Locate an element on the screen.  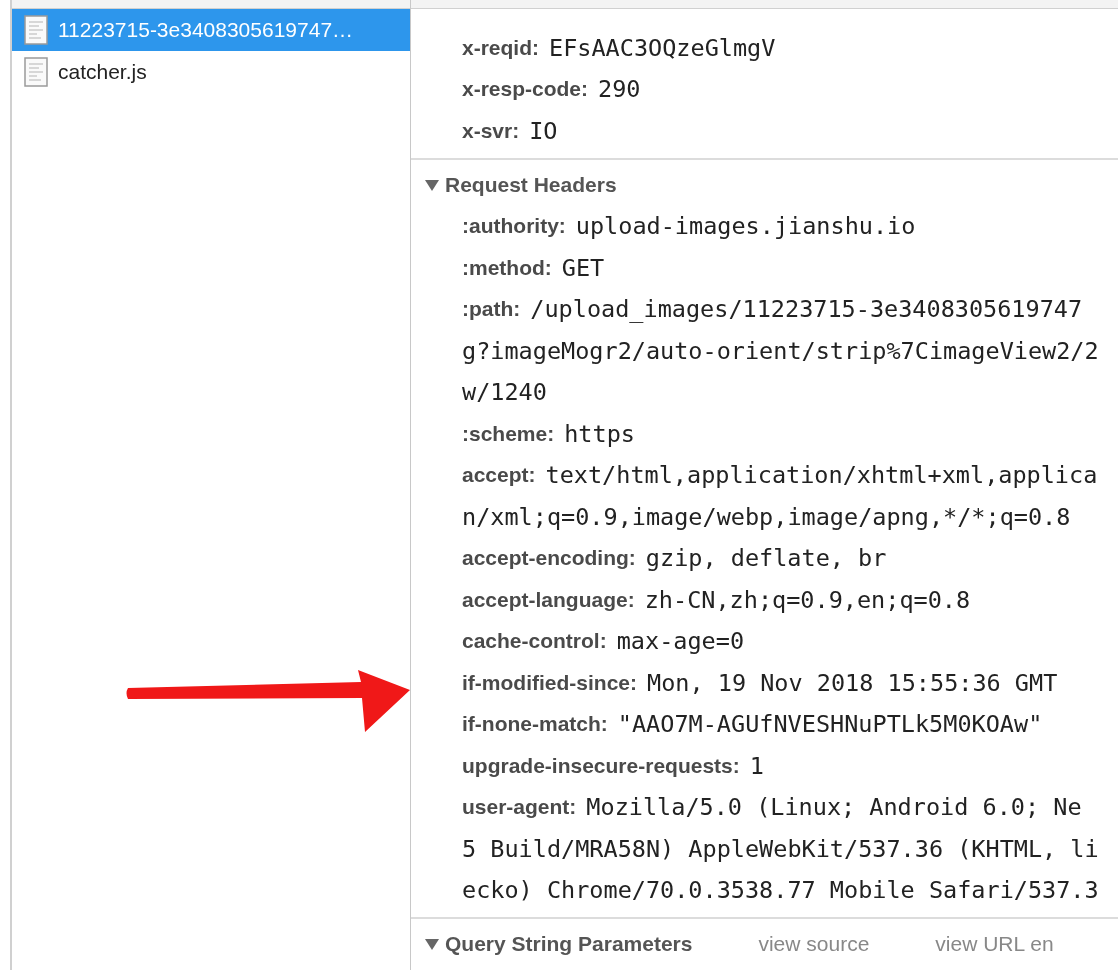
header-name: accept-encoding: is located at coordinates (549, 558).